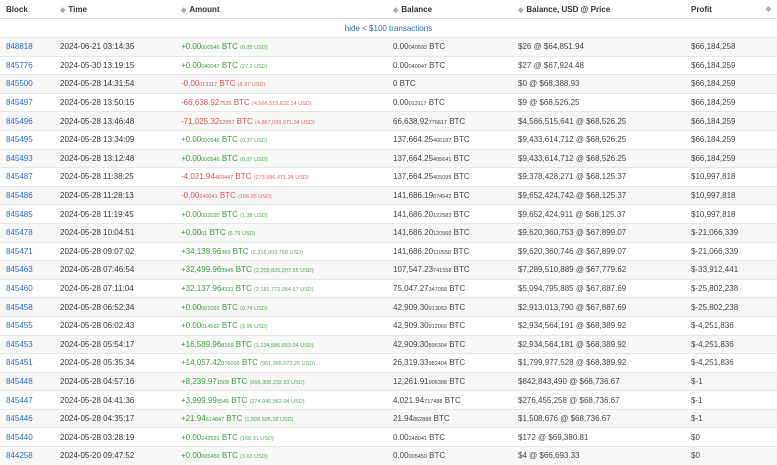 The height and width of the screenshot is (465, 777). Describe the element at coordinates (193, 419) in the screenshot. I see `amount-main: +21.94` at that location.